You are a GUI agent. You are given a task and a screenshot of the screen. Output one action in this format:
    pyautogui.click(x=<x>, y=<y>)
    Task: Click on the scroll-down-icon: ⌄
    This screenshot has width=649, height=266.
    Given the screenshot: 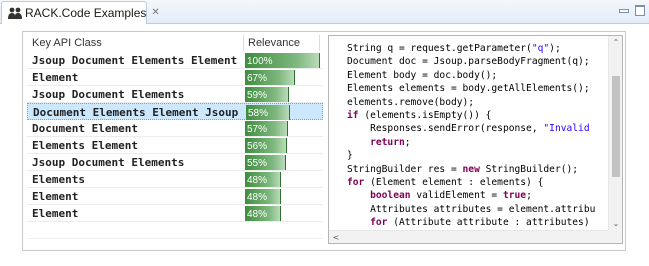 What is the action you would take?
    pyautogui.click(x=615, y=224)
    